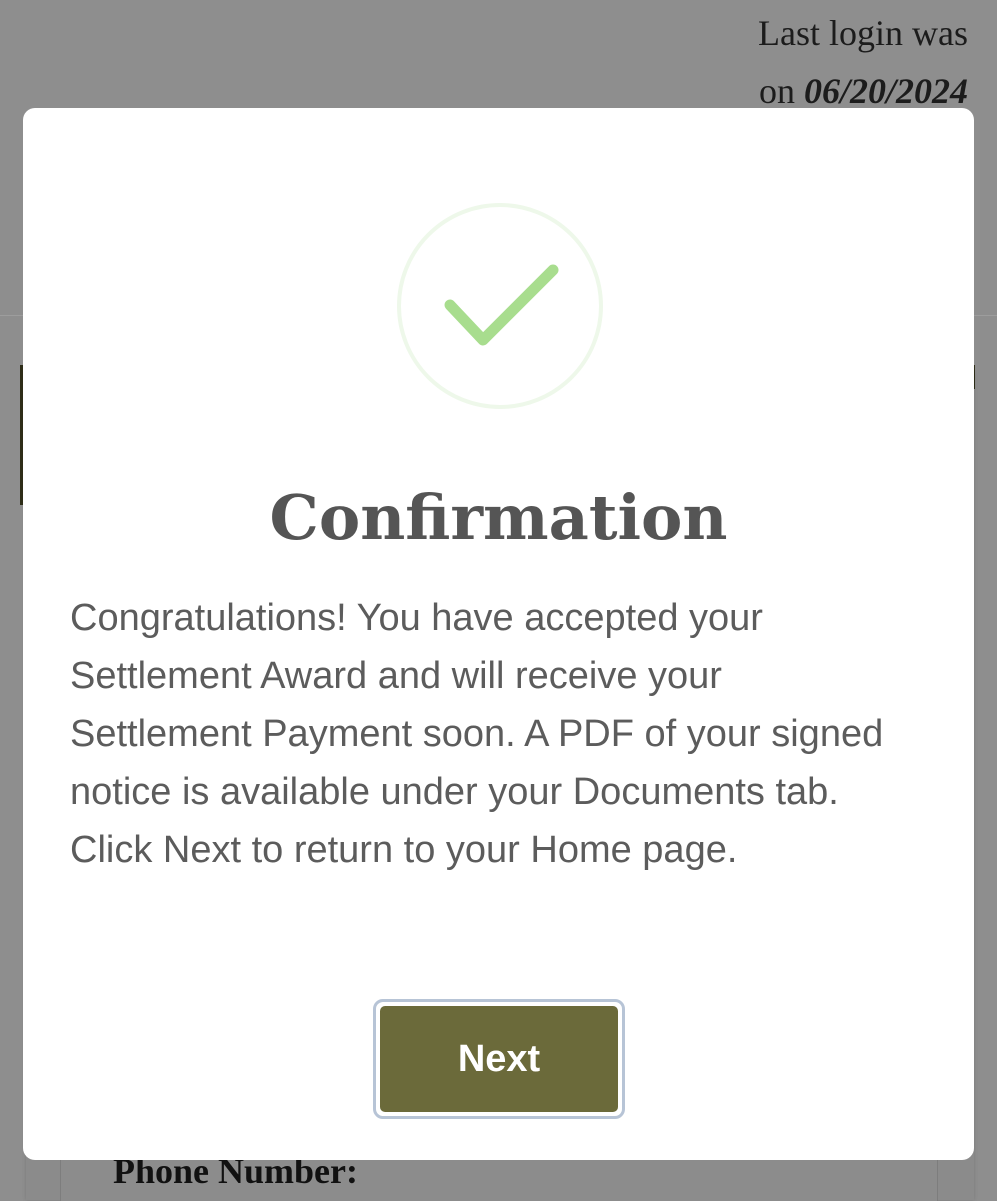 The width and height of the screenshot is (997, 1201). What do you see at coordinates (500, 306) in the screenshot?
I see `success-ring` at bounding box center [500, 306].